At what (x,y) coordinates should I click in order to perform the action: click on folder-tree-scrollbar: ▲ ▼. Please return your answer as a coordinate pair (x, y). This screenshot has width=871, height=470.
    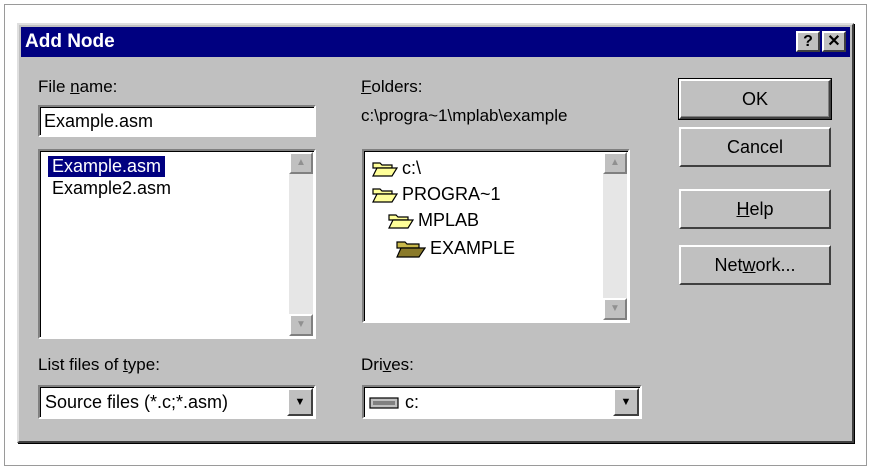
    Looking at the image, I should click on (615, 236).